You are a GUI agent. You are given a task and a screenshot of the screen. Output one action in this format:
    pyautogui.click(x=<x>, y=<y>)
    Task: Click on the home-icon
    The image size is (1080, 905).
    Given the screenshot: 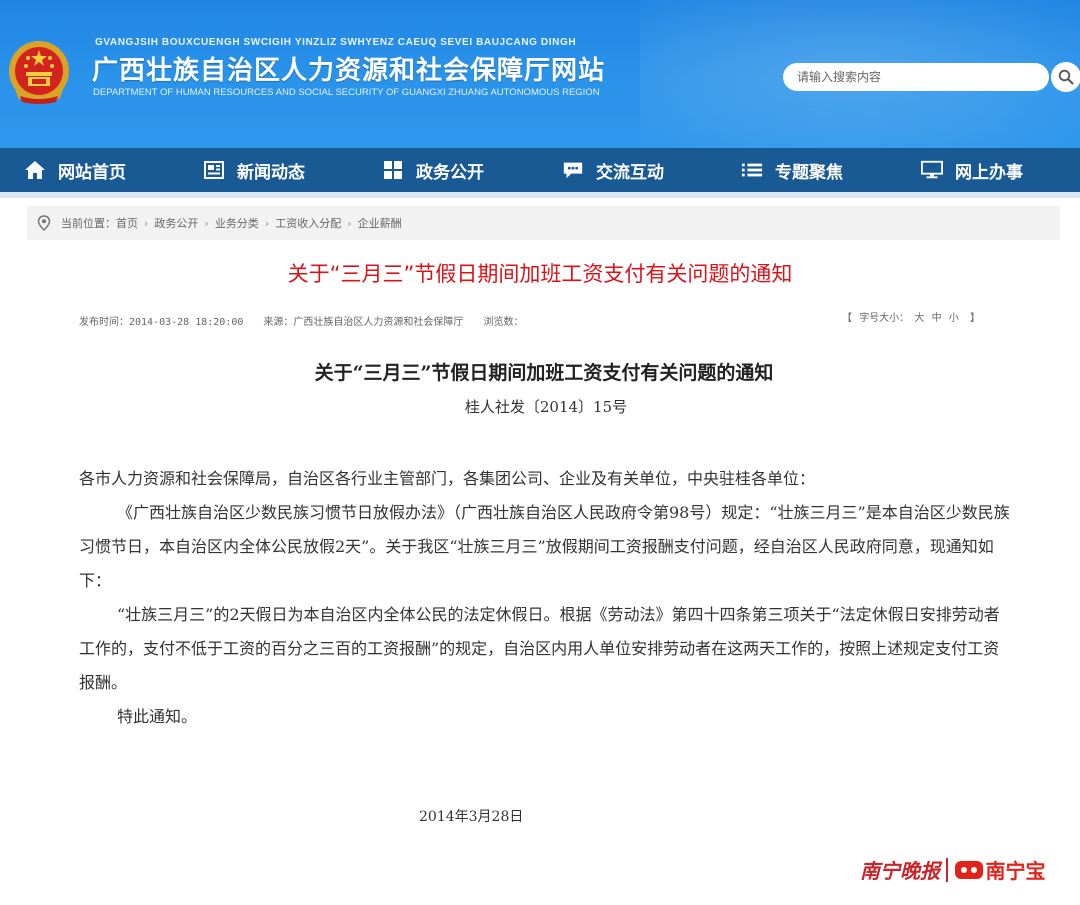 What is the action you would take?
    pyautogui.click(x=35, y=170)
    